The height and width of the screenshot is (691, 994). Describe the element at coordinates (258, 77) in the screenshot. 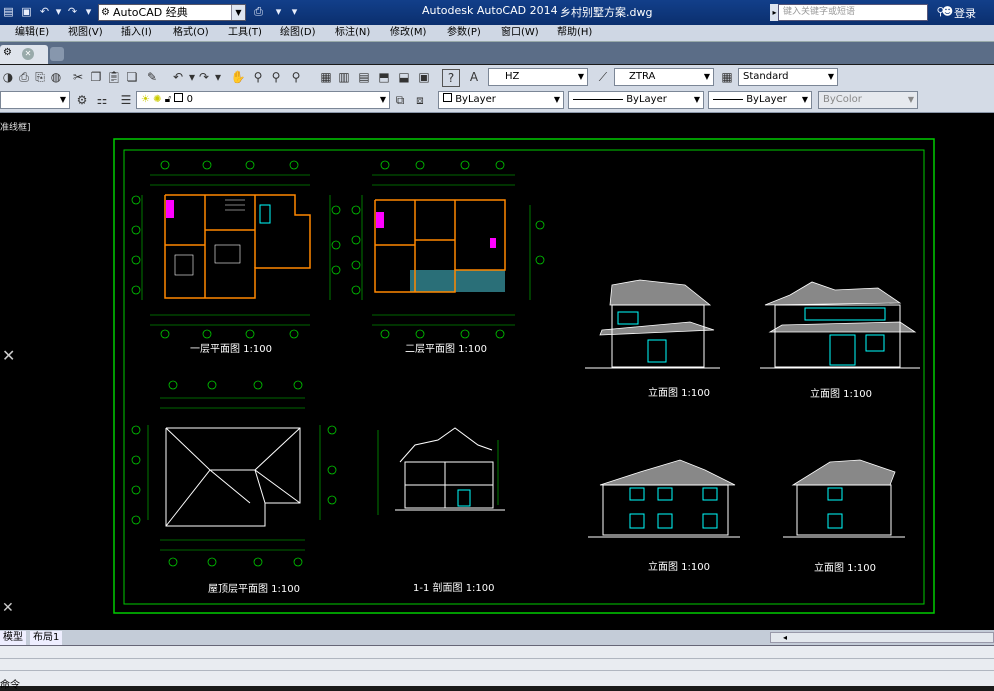

I see `zoom-realtime-icon: ⚲` at that location.